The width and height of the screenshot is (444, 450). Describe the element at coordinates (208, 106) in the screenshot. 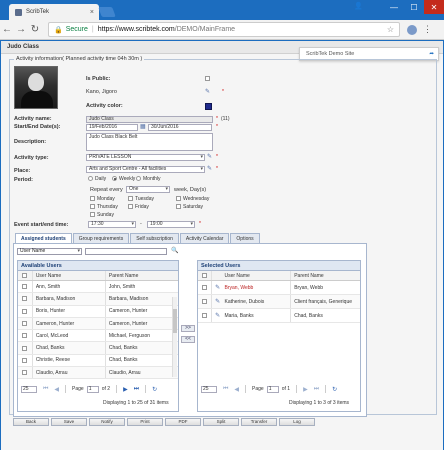

I see `activity-color-swatch` at that location.